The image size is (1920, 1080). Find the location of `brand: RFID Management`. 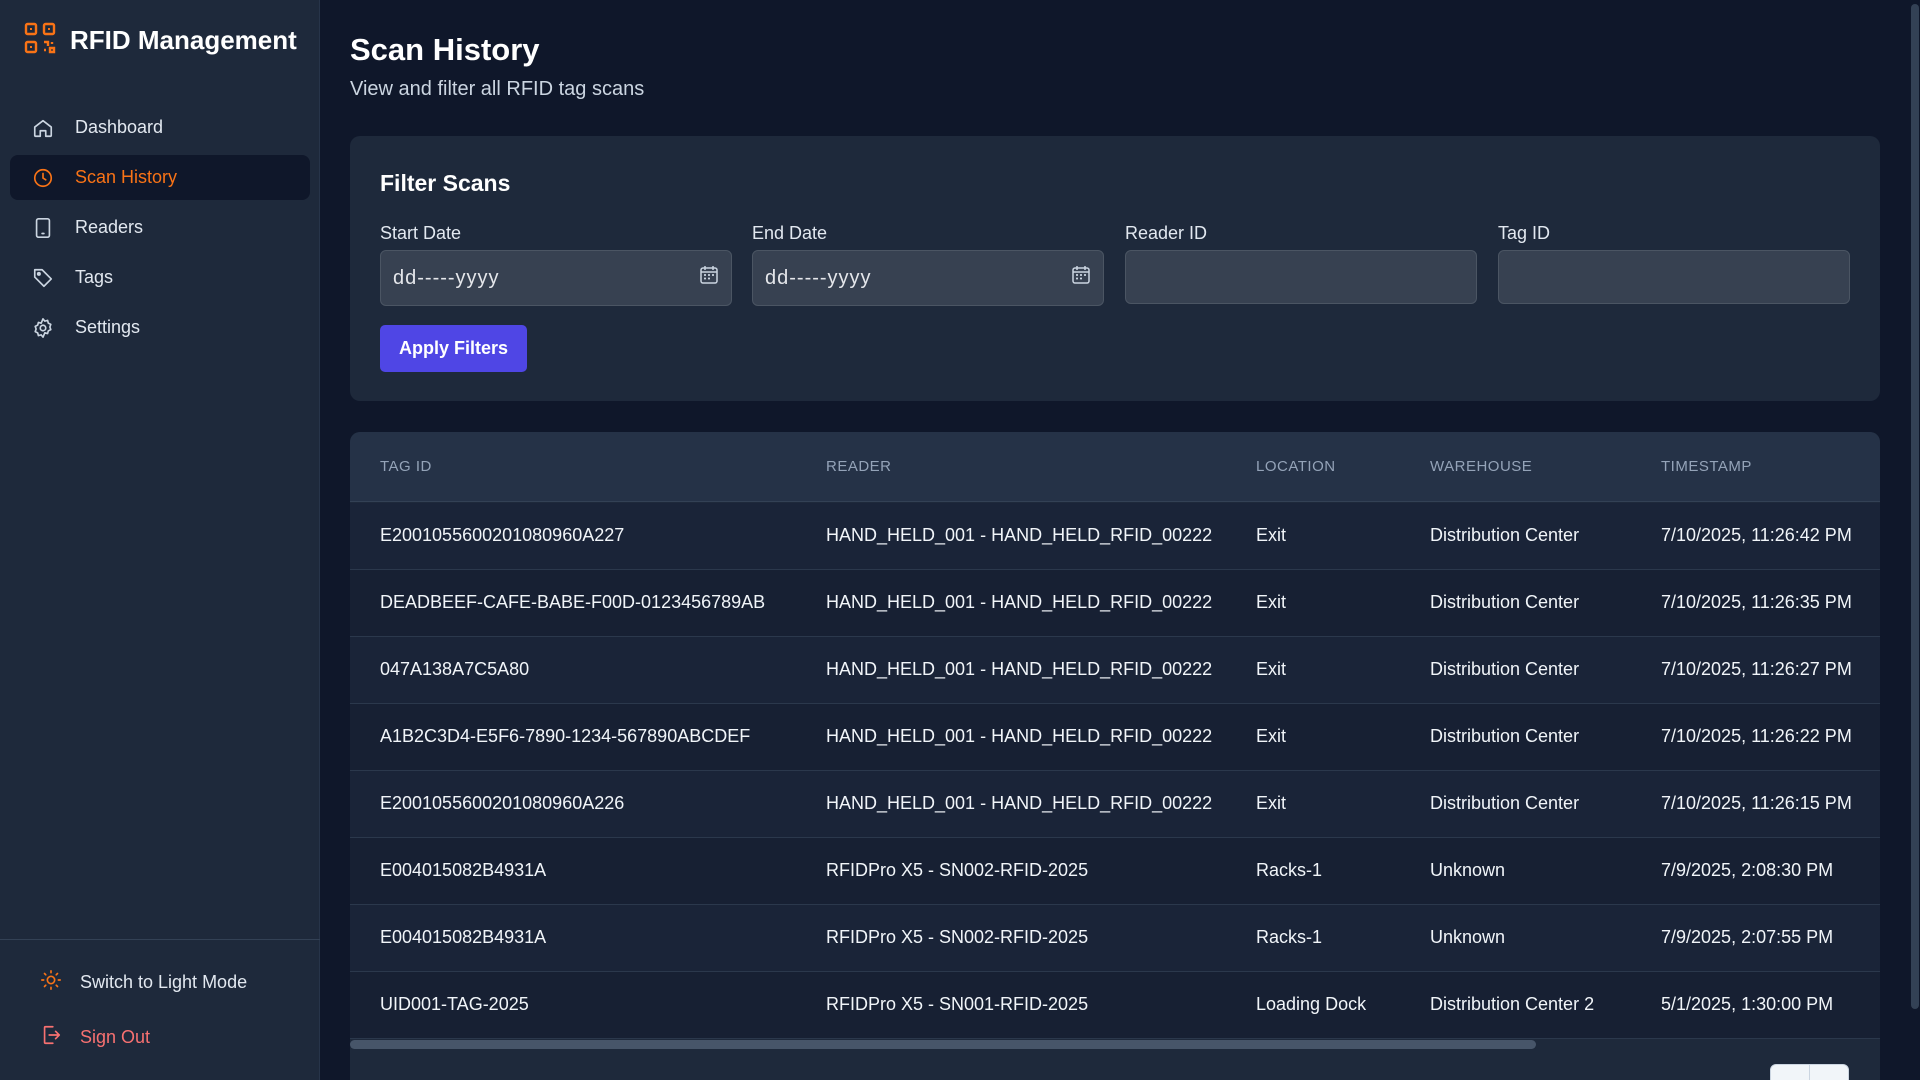

brand: RFID Management is located at coordinates (160, 40).